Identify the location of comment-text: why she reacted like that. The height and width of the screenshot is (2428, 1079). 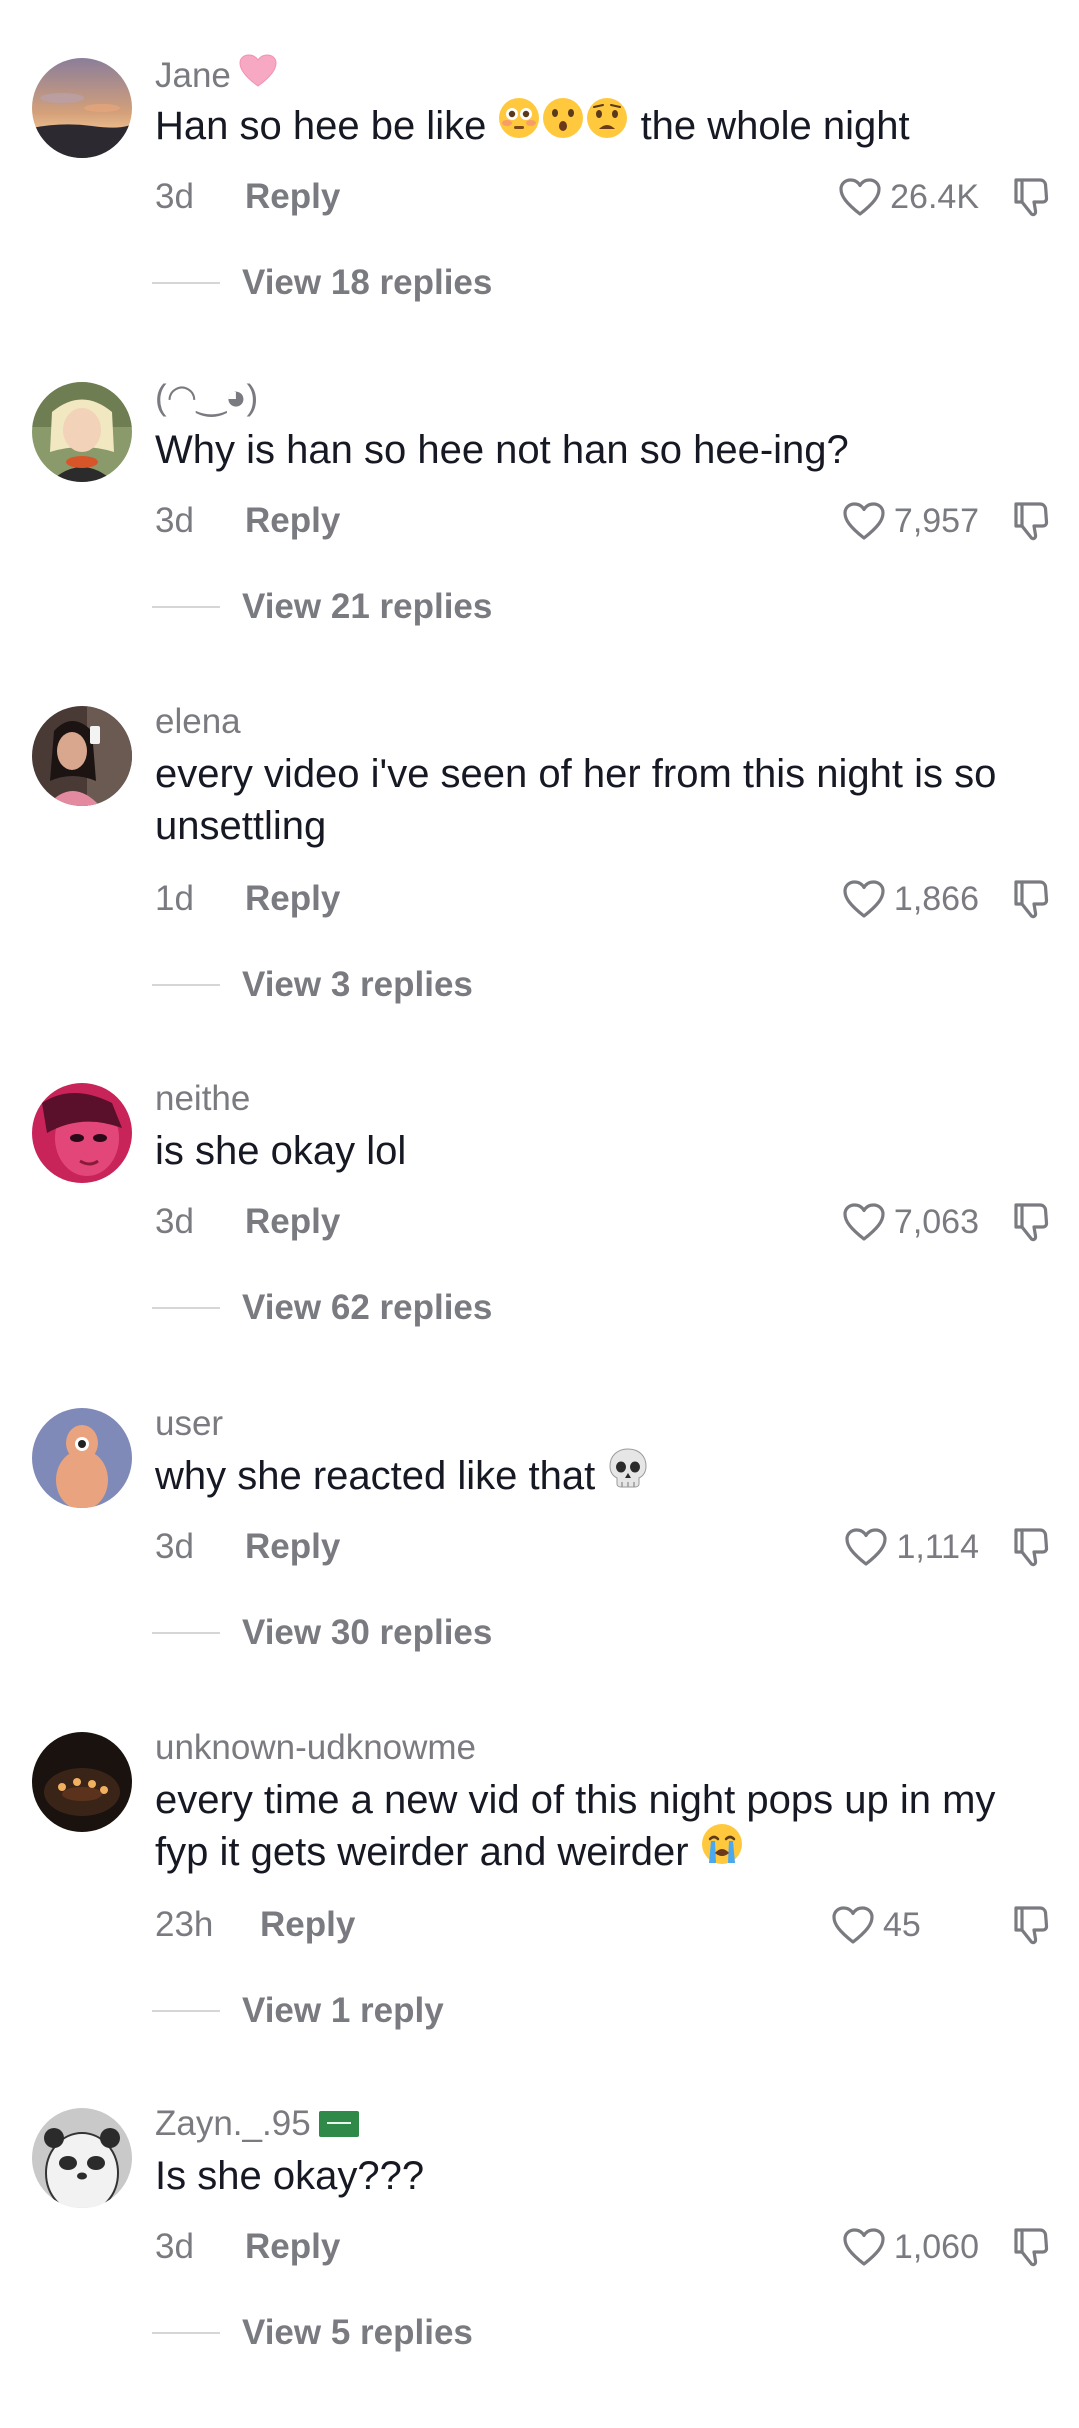
(600, 1476).